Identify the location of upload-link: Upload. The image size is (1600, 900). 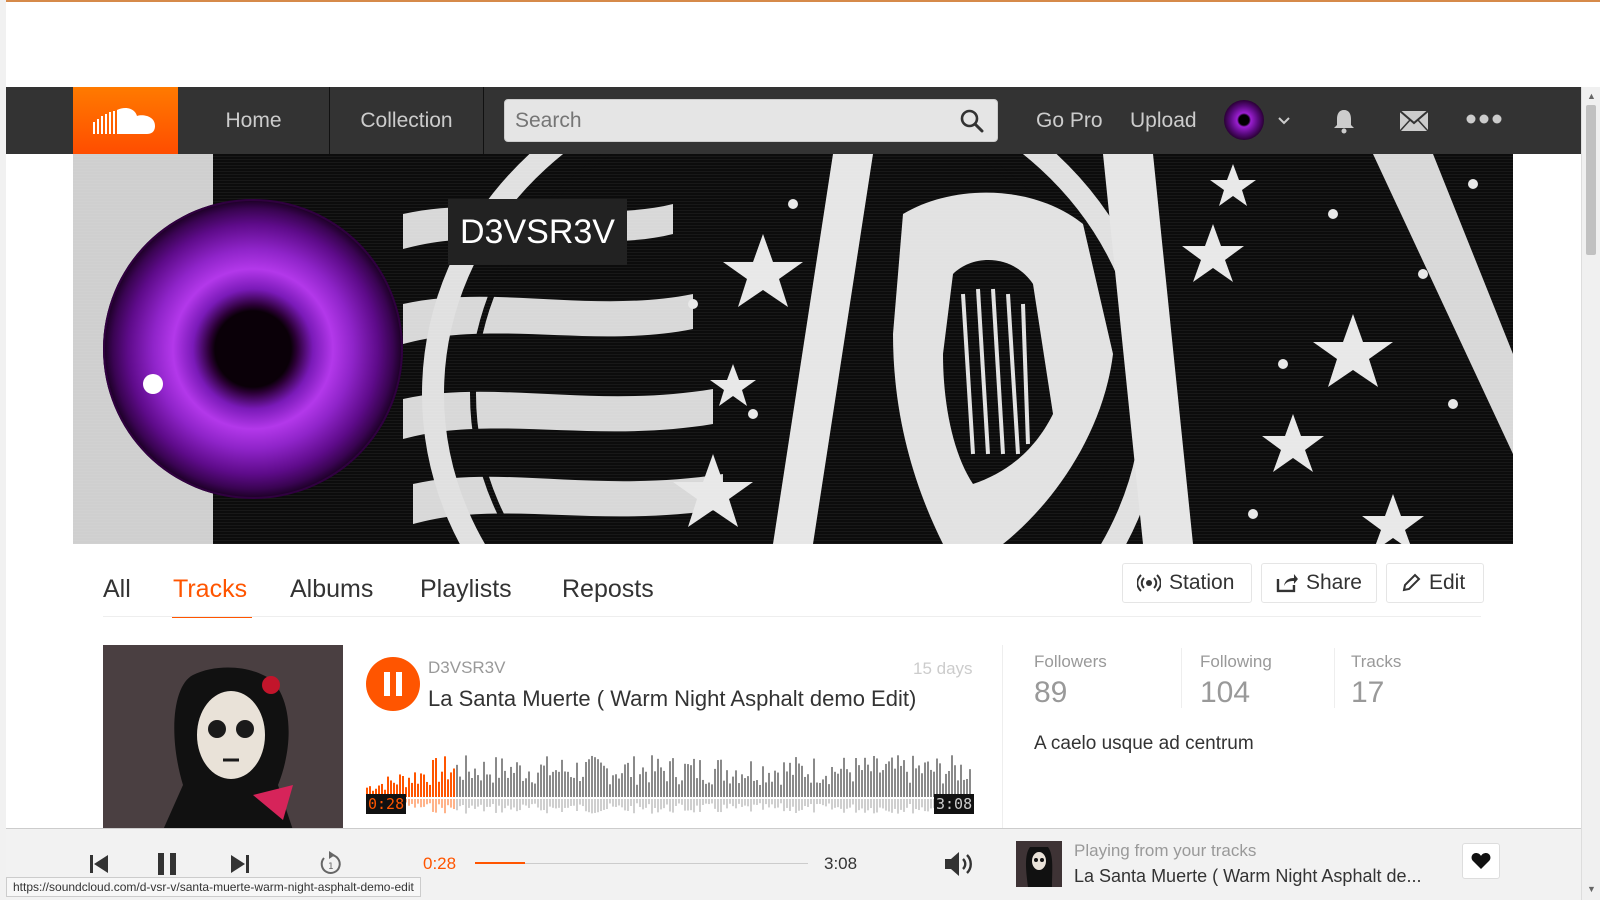
(1163, 120).